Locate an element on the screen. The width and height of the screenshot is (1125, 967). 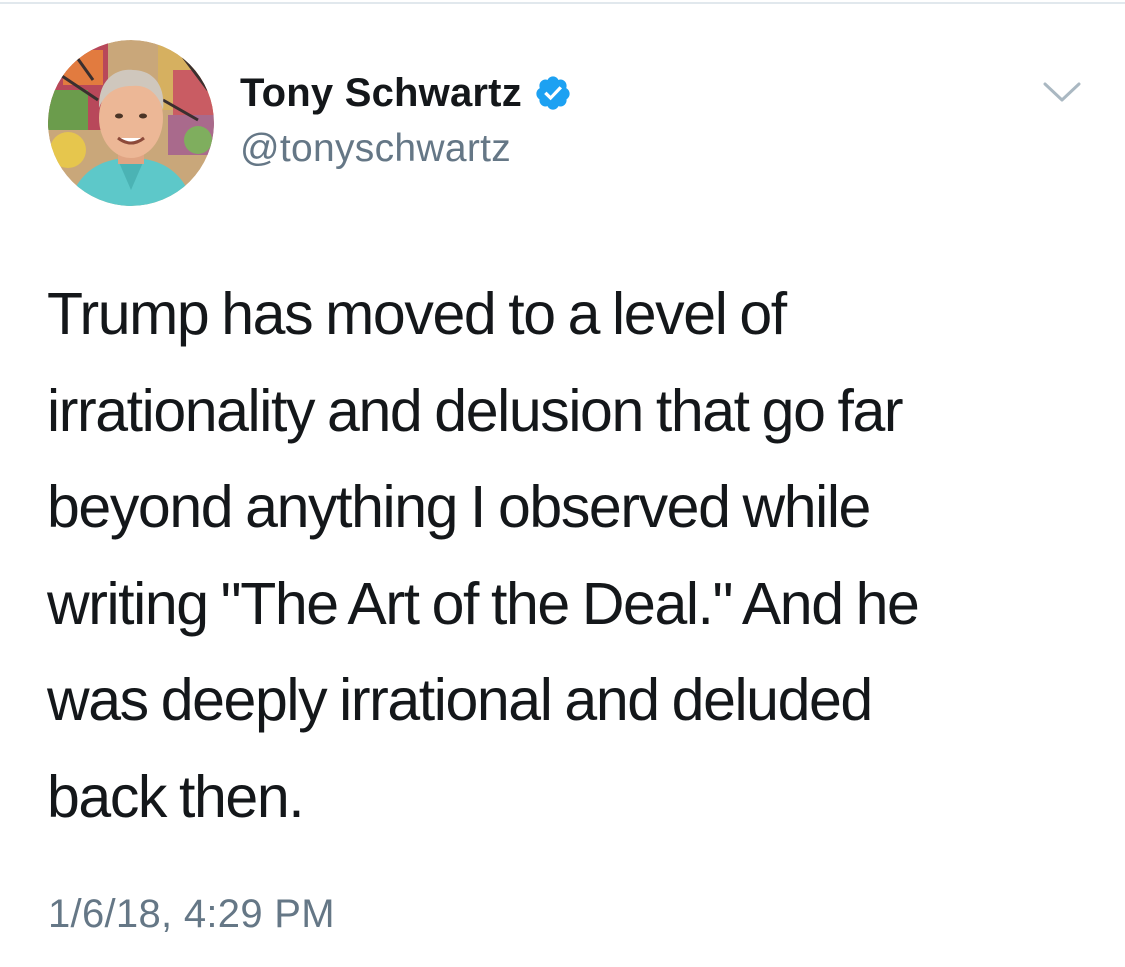
display-name: Tony Schwartz is located at coordinates (381, 93).